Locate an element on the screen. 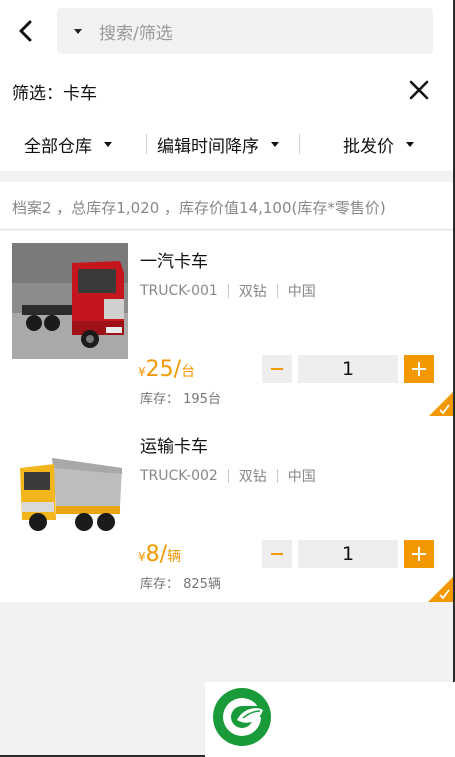 The image size is (455, 757). product-name: 一汽卡车 is located at coordinates (174, 262).